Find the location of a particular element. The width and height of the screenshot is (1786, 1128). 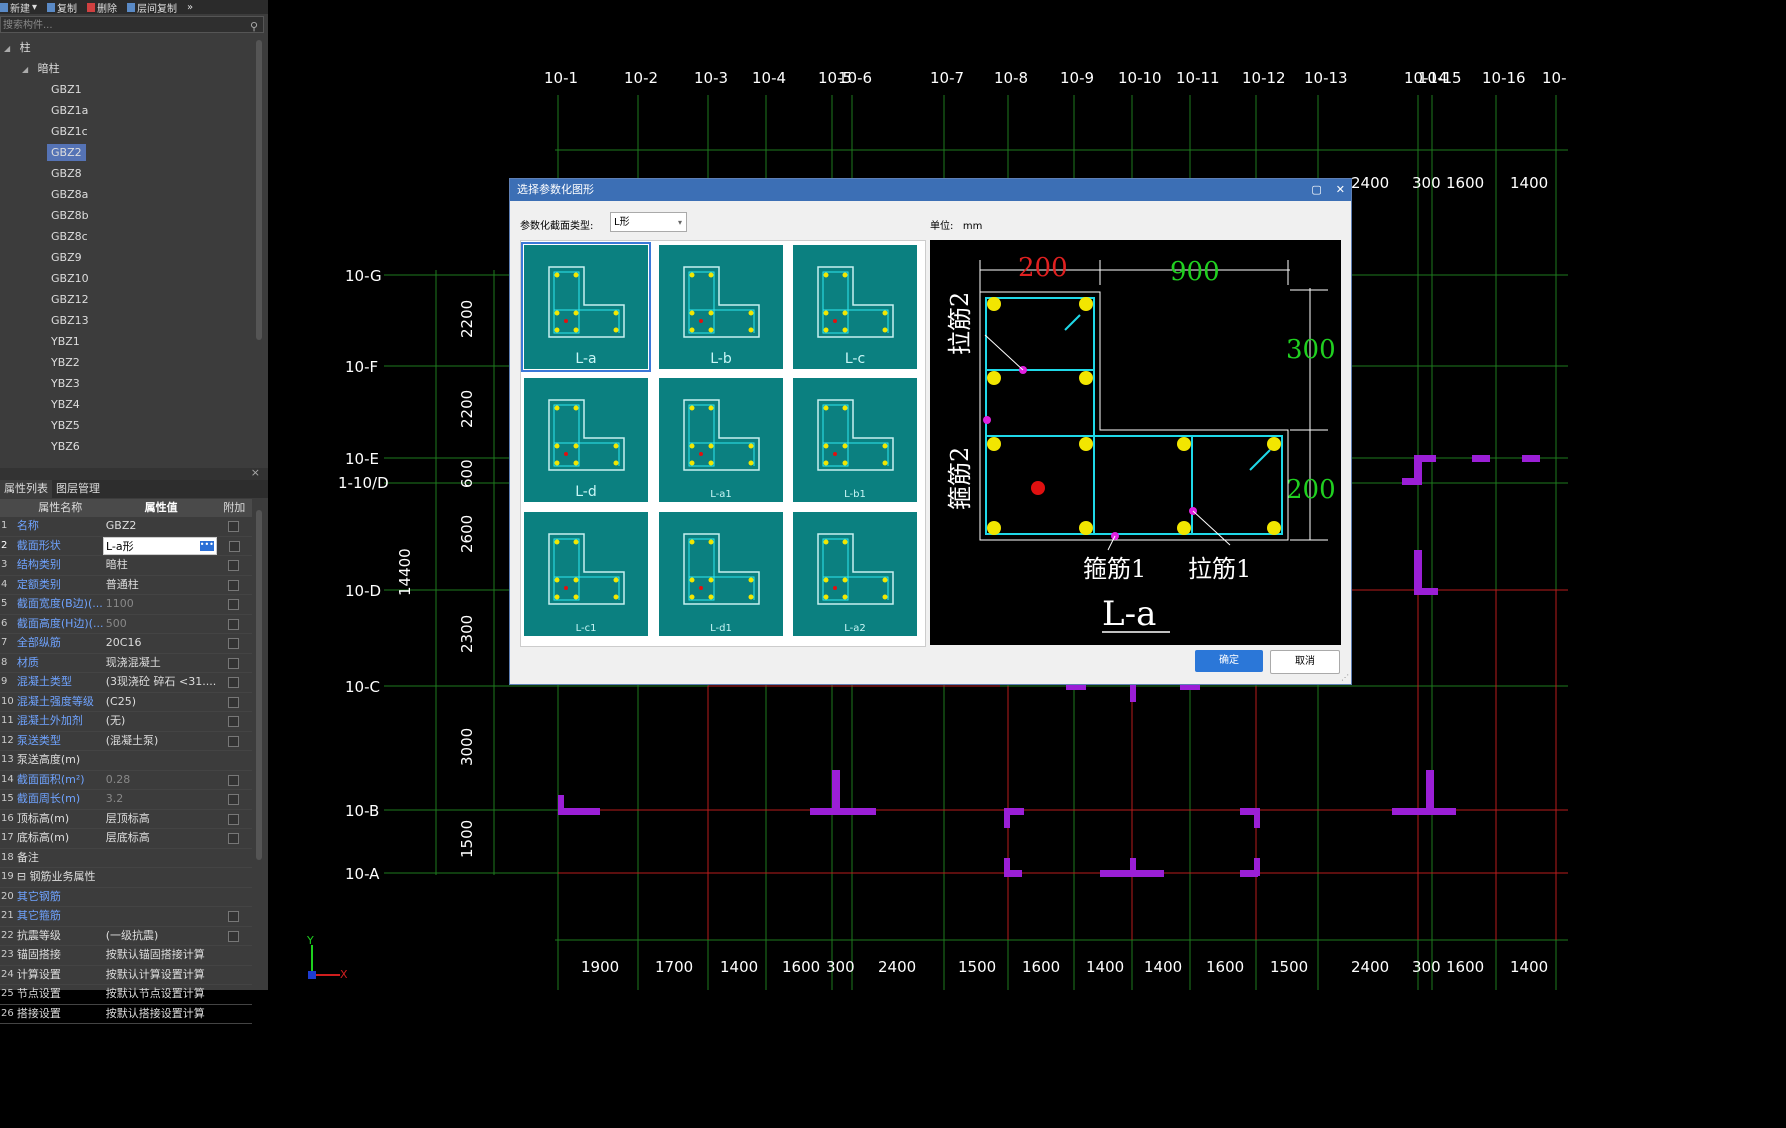

tree-node-root: ◢ 柱 is located at coordinates (131, 47).